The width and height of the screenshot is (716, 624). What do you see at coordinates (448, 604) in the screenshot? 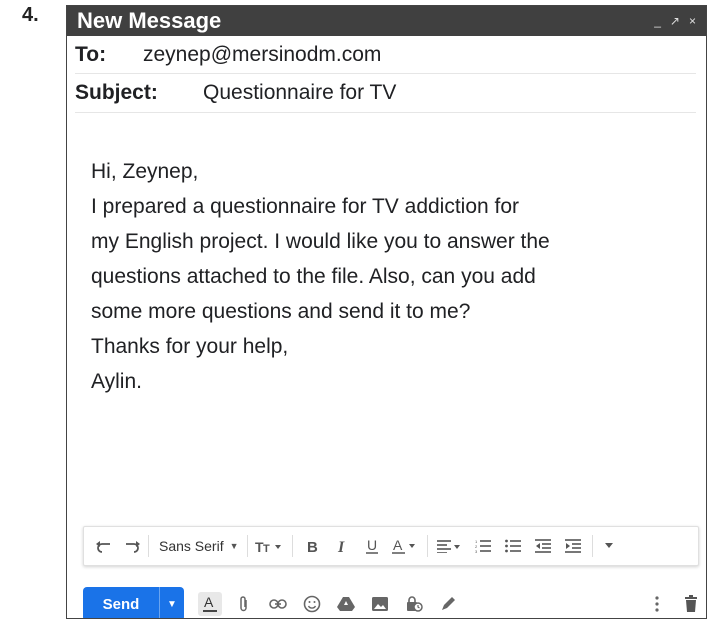
I see `signature-icon` at bounding box center [448, 604].